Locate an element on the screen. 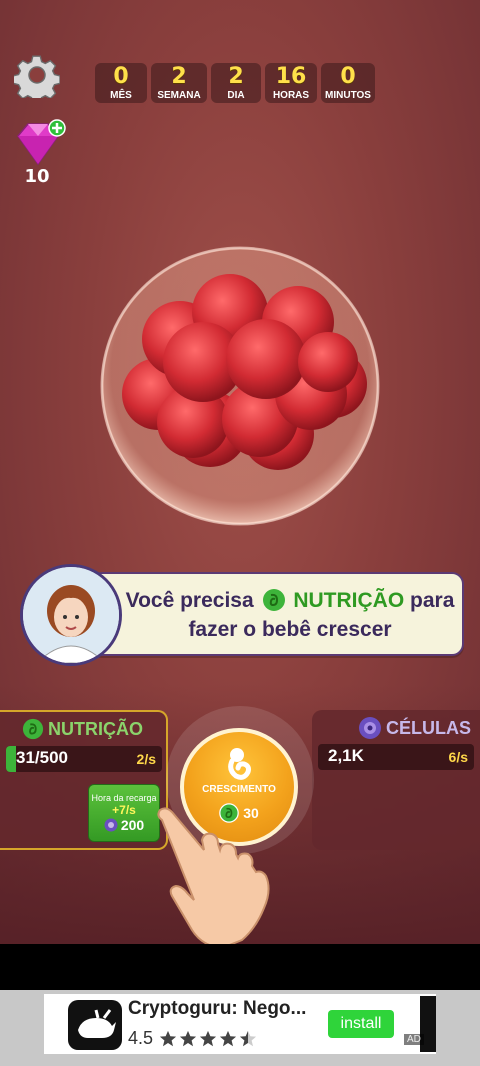 The height and width of the screenshot is (1066, 480). hint-line-1: Você precisa NUTRIÇÃO para is located at coordinates (277, 600).